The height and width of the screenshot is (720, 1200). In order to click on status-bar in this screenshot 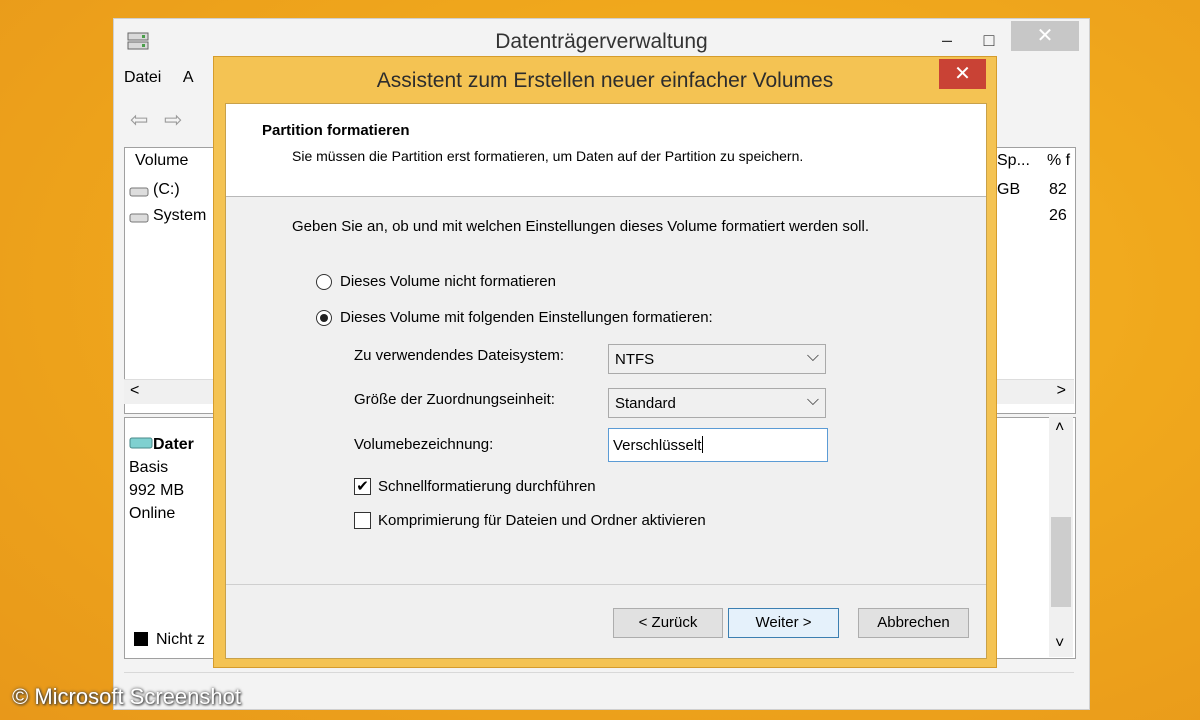, I will do `click(599, 685)`.